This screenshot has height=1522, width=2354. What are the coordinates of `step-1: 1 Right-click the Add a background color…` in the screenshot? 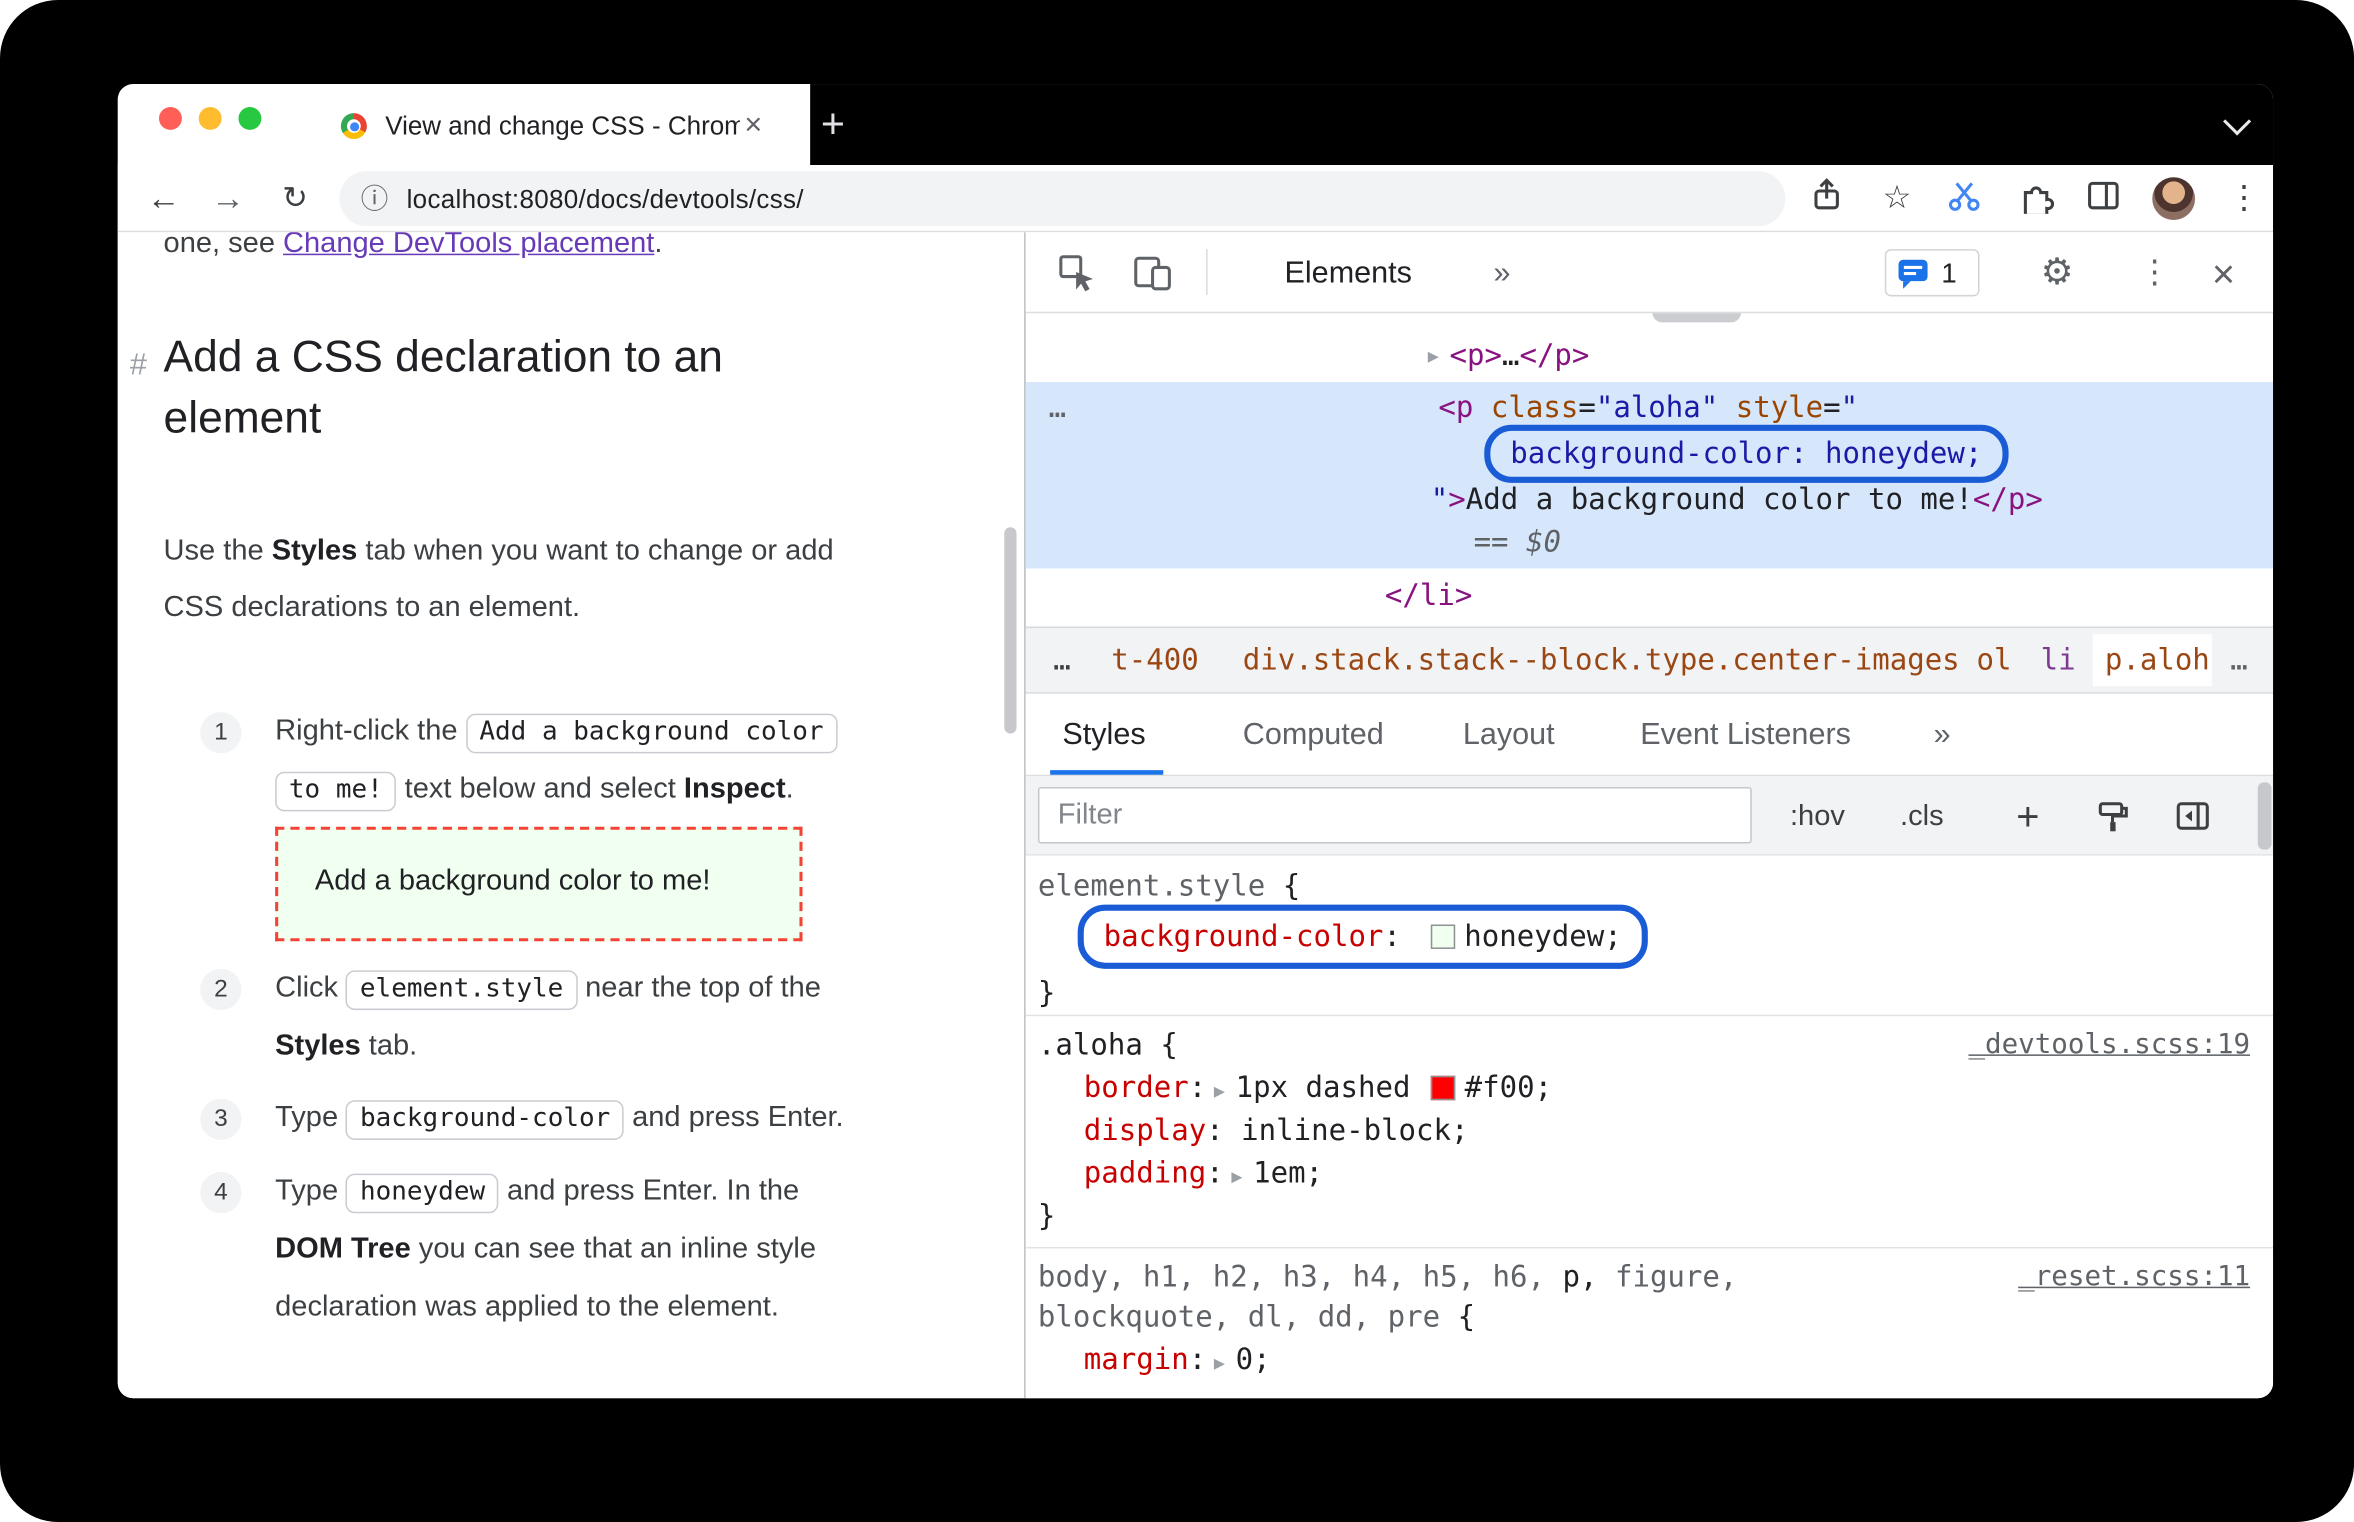 It's located at (582, 764).